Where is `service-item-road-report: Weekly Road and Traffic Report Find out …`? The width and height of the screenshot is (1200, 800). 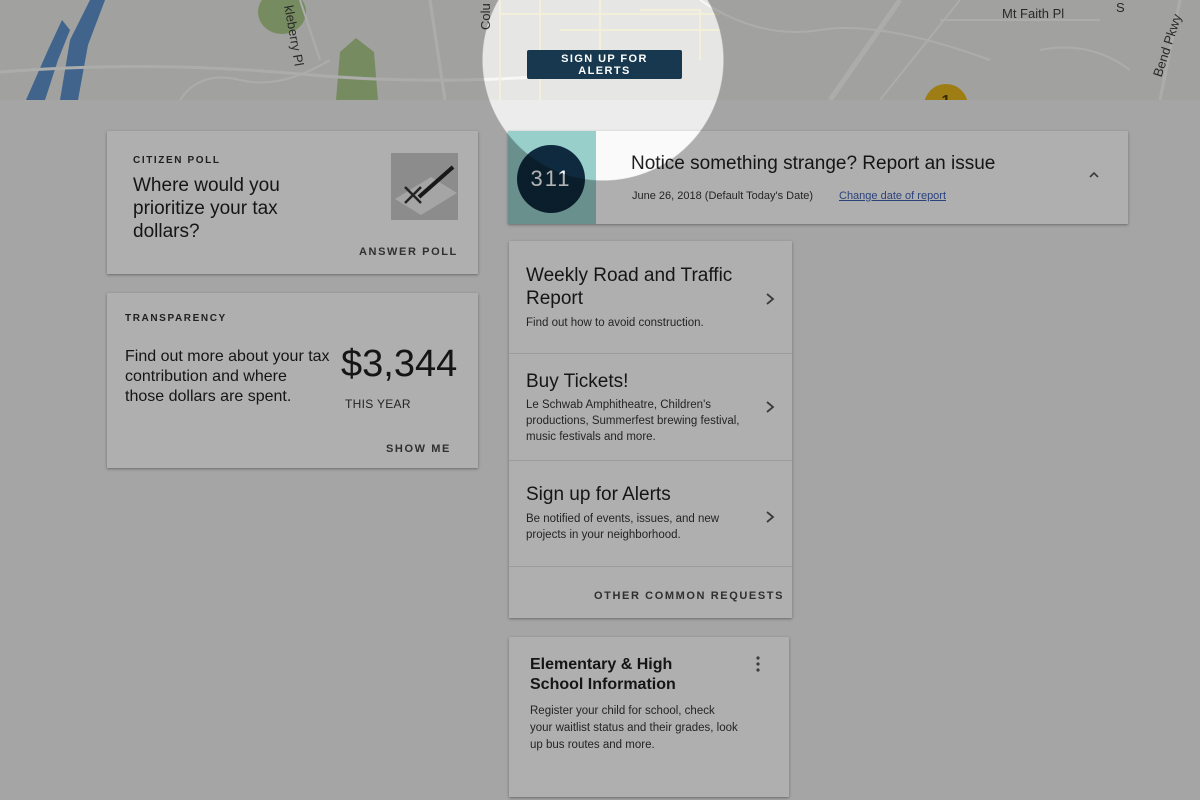 service-item-road-report: Weekly Road and Traffic Report Find out … is located at coordinates (650, 297).